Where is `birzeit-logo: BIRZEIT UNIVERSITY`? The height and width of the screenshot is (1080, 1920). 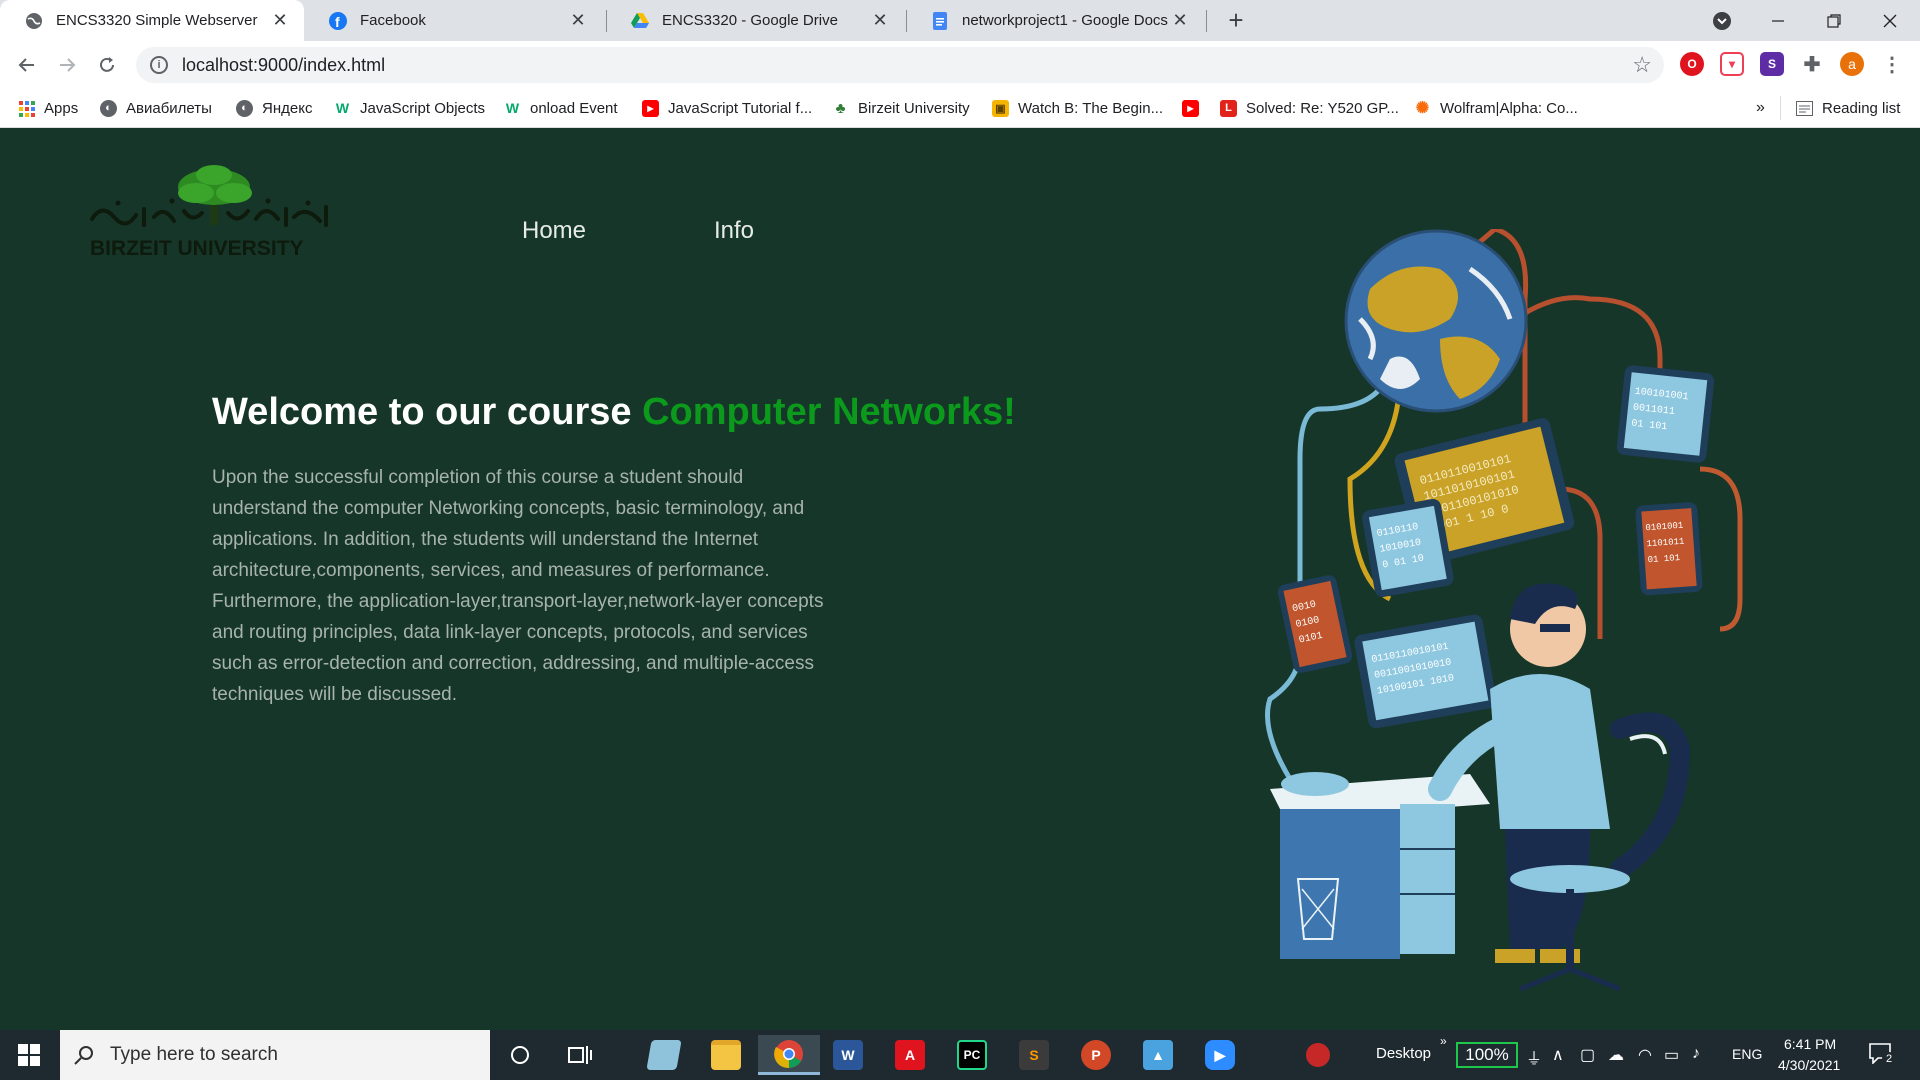
birzeit-logo: BIRZEIT UNIVERSITY is located at coordinates (213, 216).